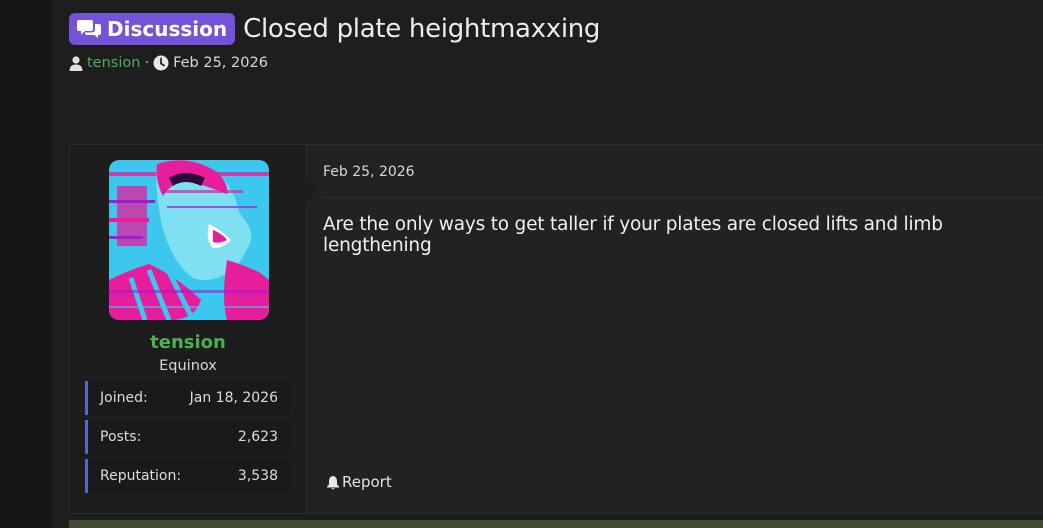 The image size is (1043, 528). What do you see at coordinates (121, 437) in the screenshot?
I see `stat-label: Posts:` at bounding box center [121, 437].